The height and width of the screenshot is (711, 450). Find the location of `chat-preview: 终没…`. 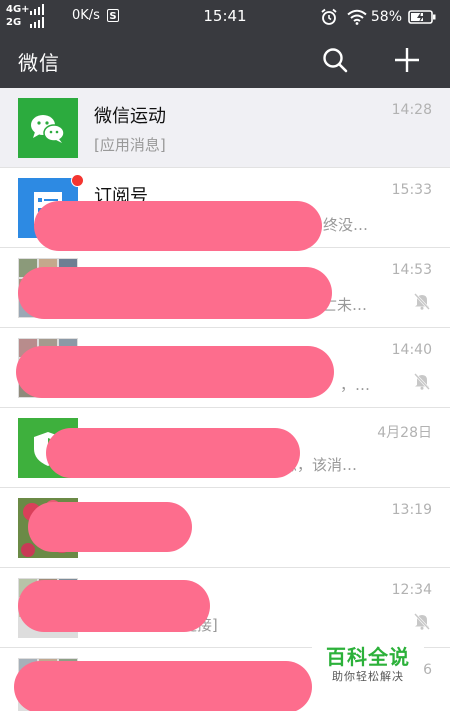

chat-preview: 终没… is located at coordinates (346, 225).